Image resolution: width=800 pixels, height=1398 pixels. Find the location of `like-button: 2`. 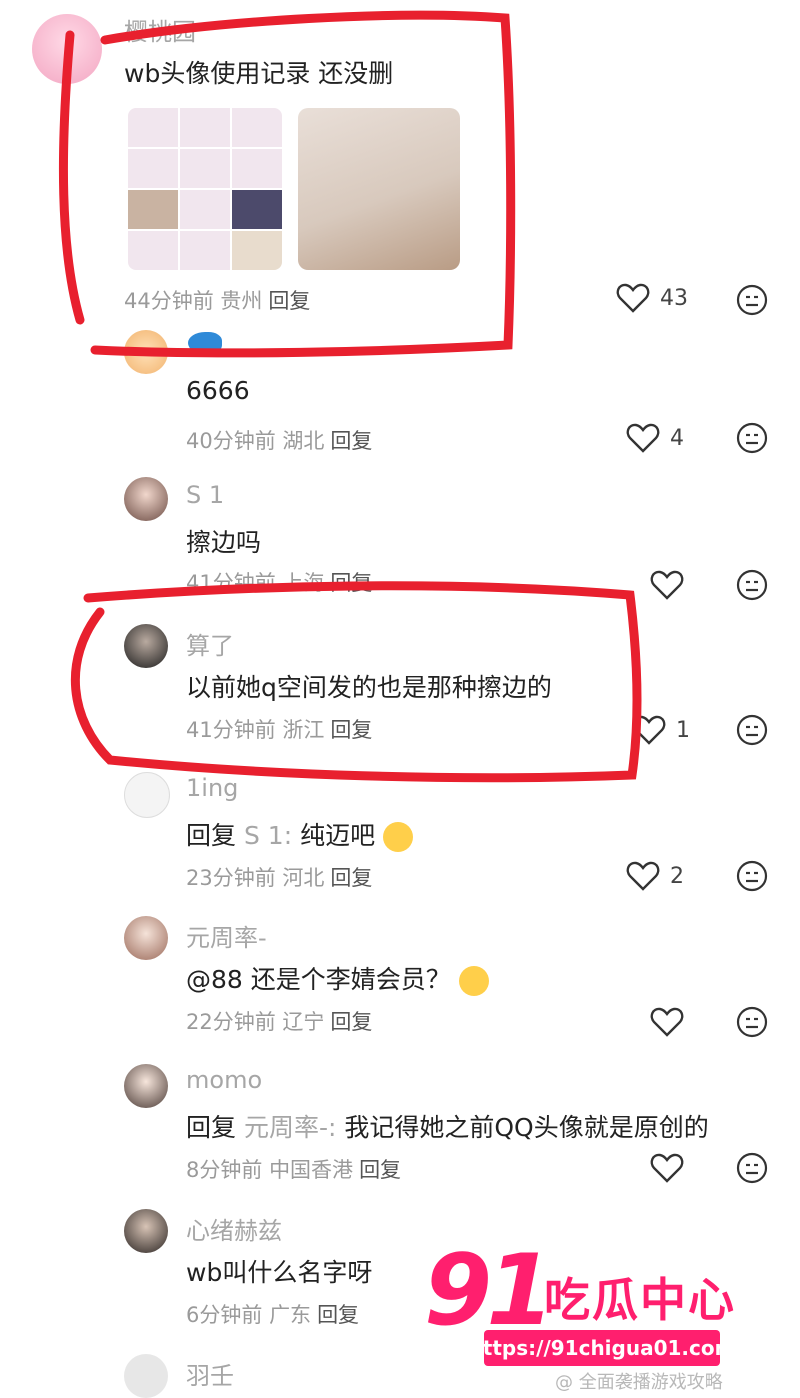

like-button: 2 is located at coordinates (655, 876).